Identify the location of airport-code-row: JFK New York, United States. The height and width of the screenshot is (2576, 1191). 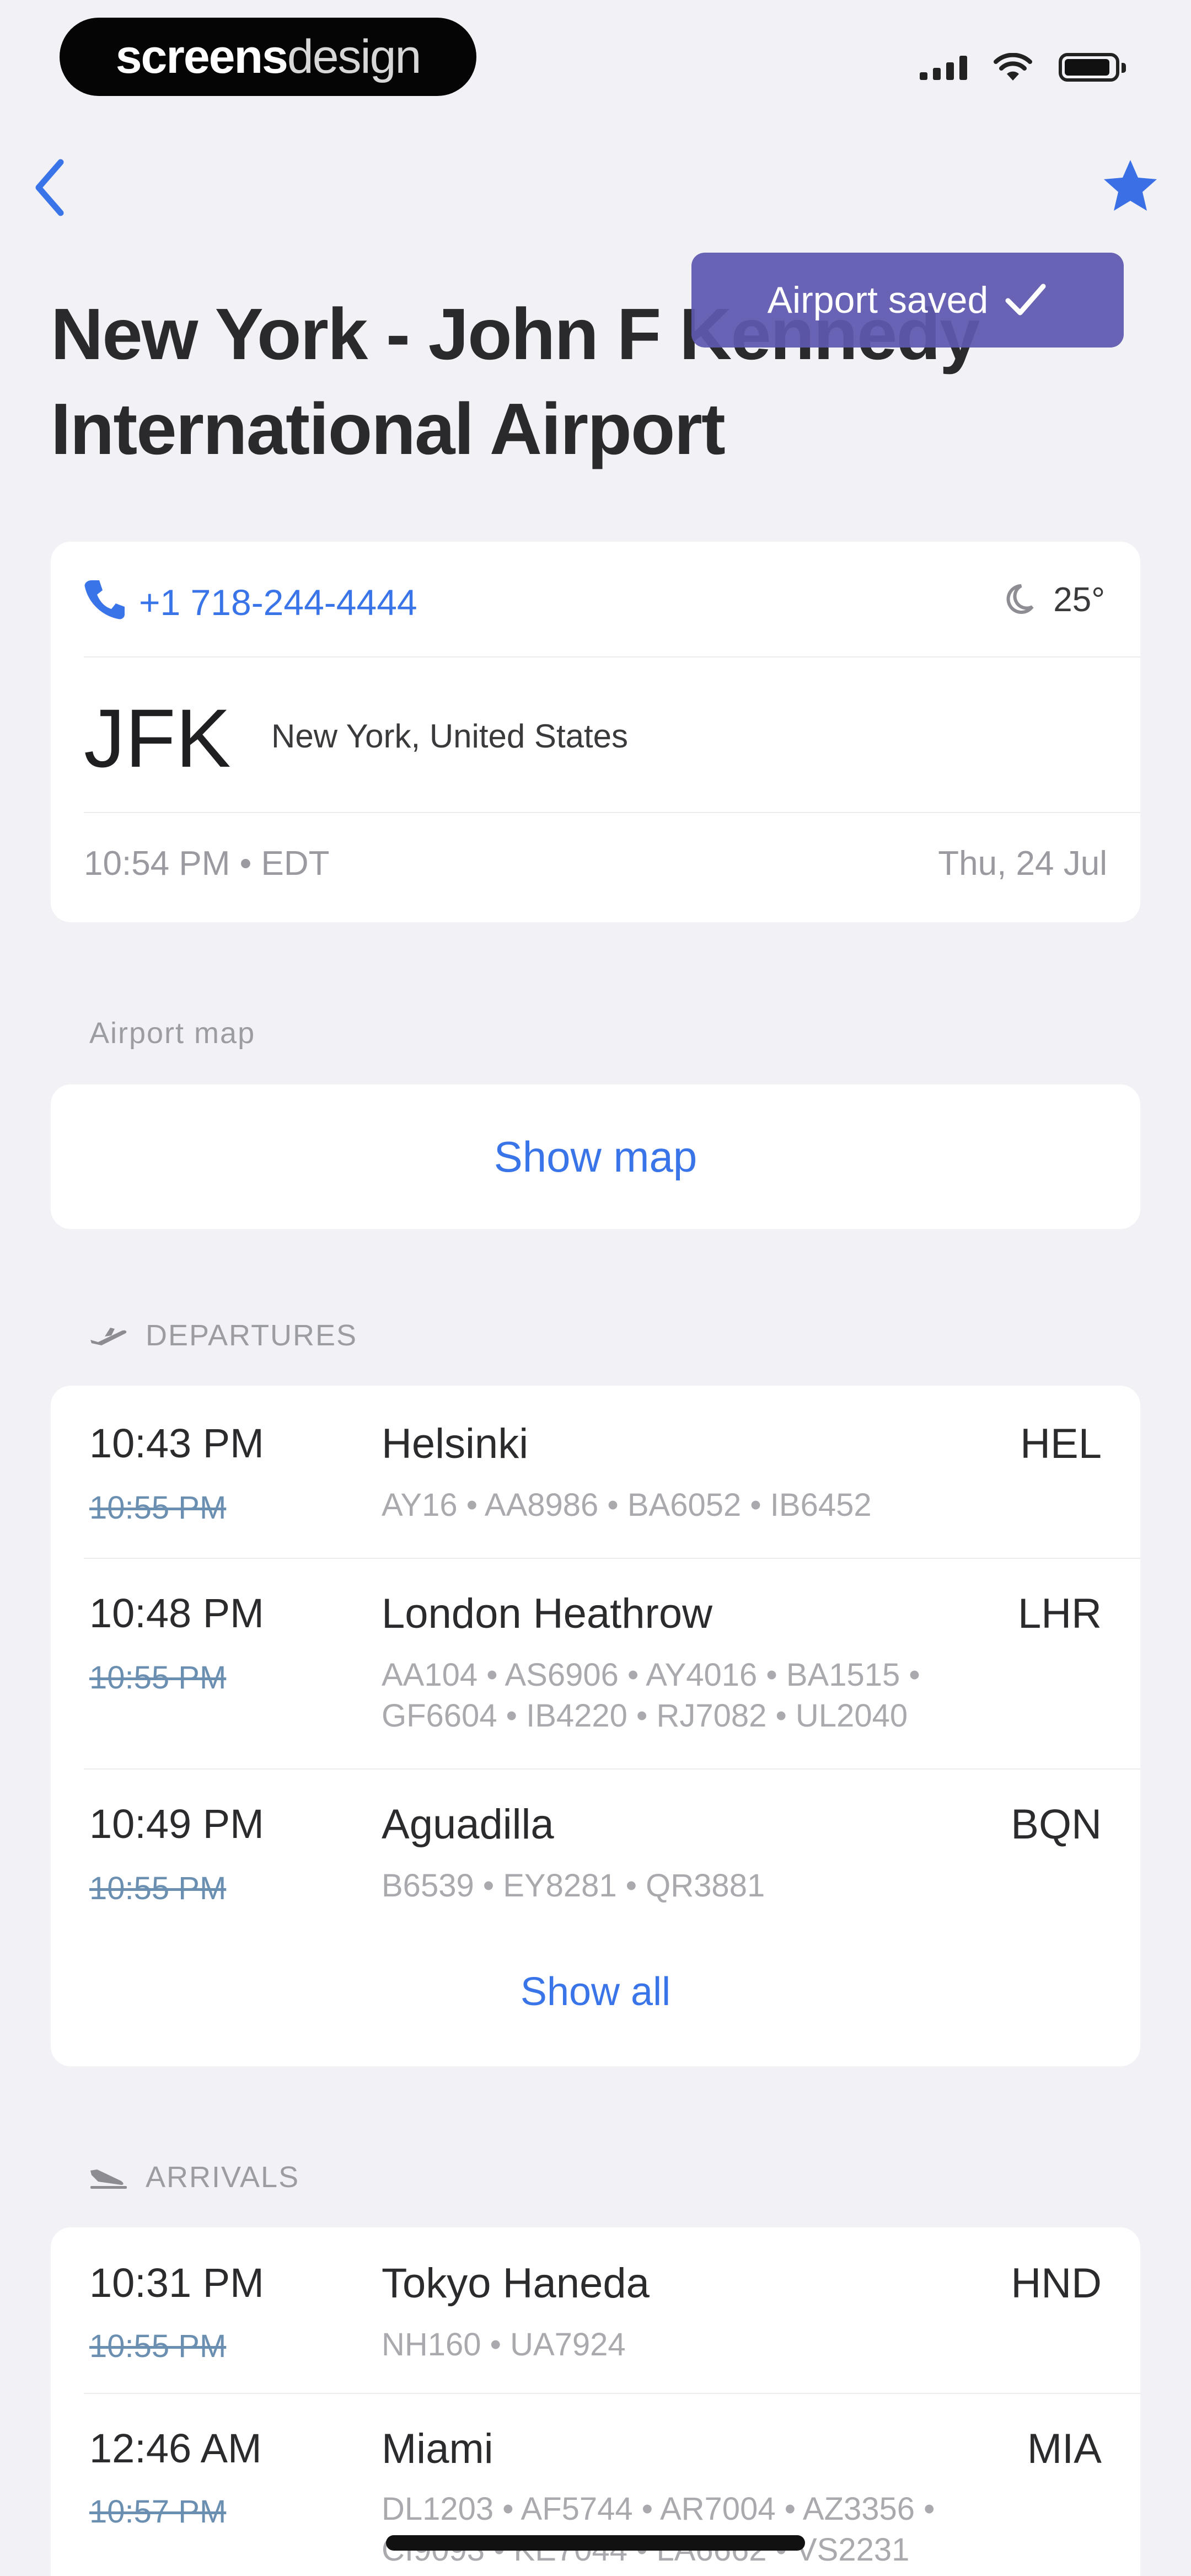
(595, 735).